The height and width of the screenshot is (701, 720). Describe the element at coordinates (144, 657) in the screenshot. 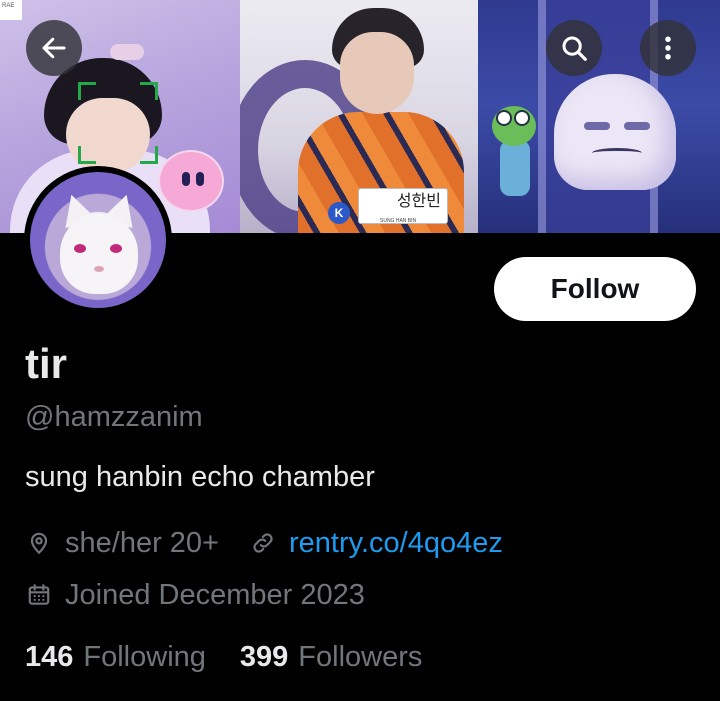

I see `following-label: Following` at that location.